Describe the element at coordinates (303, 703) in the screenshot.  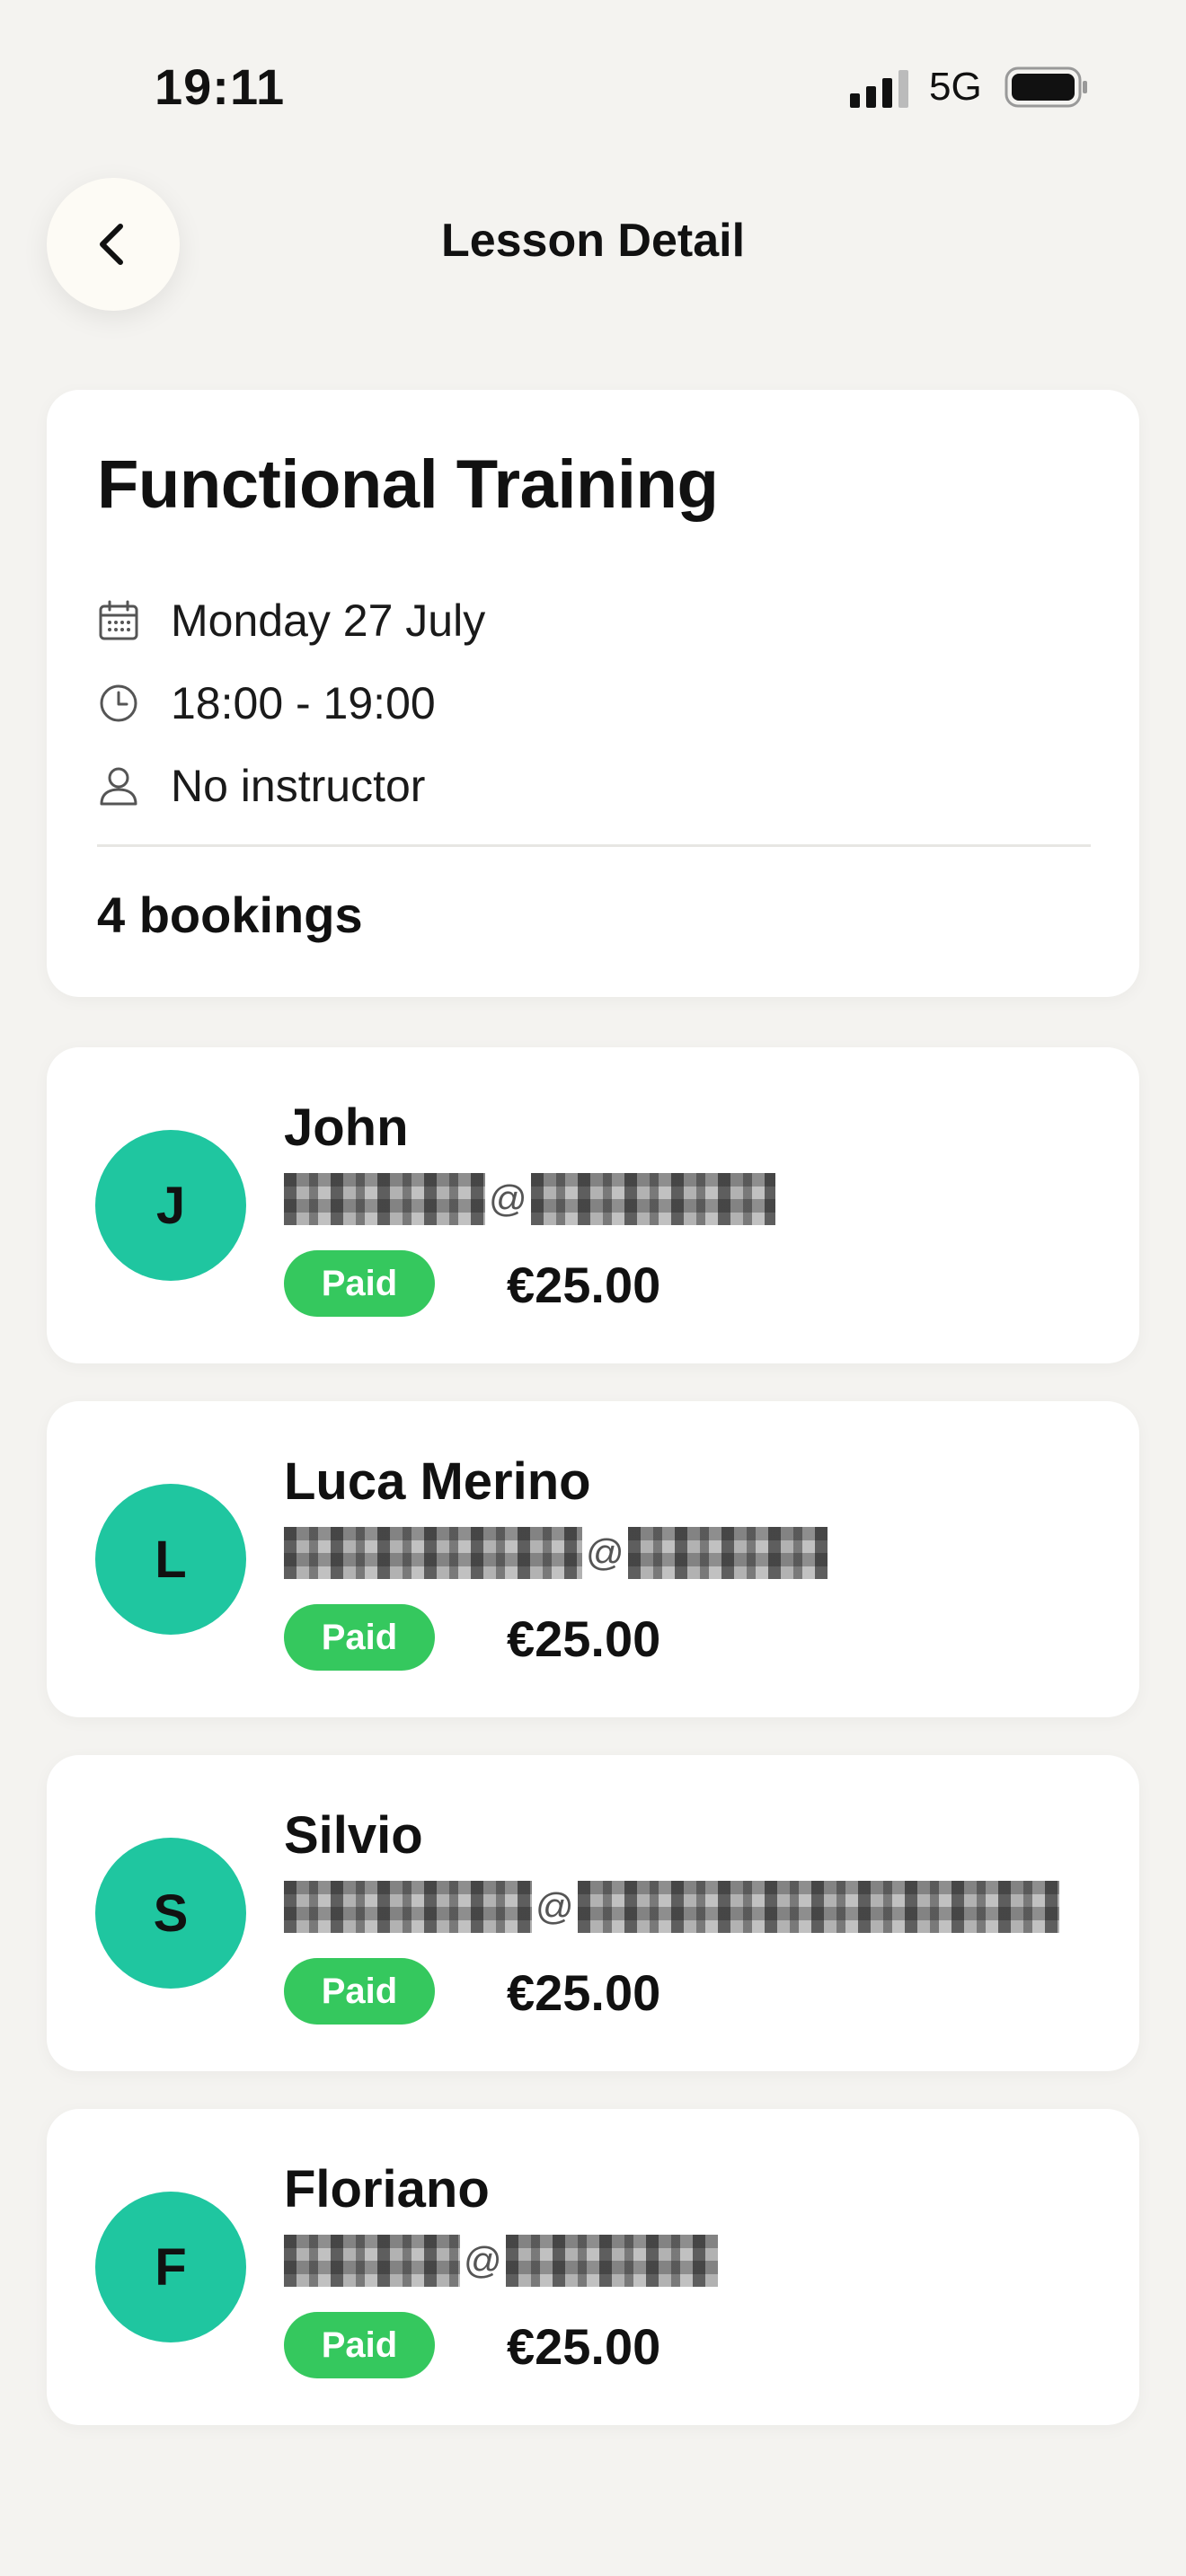
I see `lesson-time: 18:00 - 19:00` at that location.